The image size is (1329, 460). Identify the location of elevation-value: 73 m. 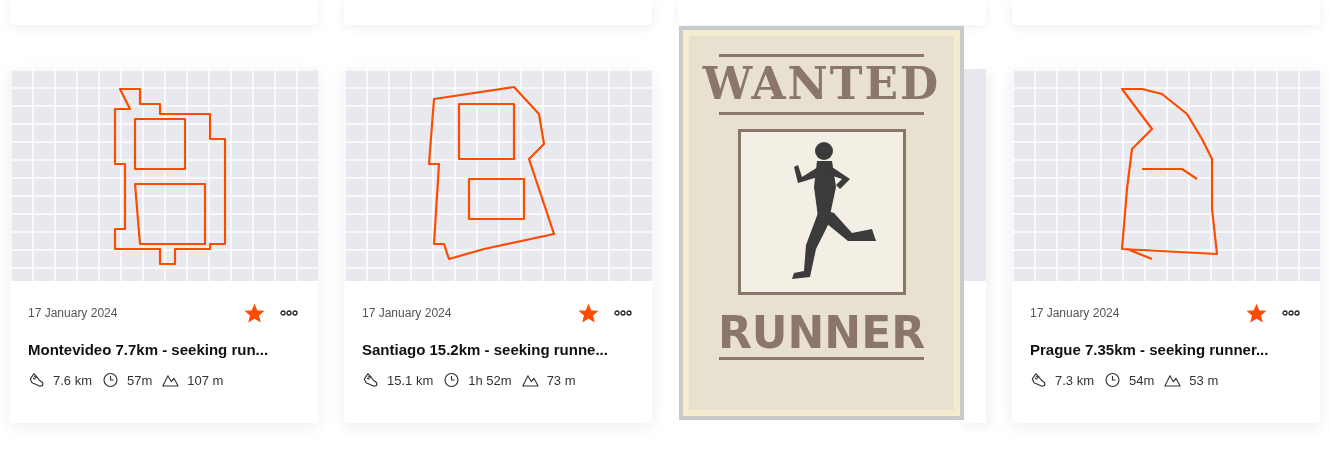
(561, 380).